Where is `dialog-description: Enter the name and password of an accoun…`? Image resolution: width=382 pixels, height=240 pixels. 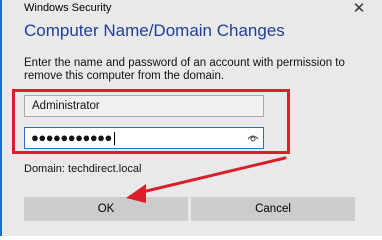
dialog-description: Enter the name and password of an accoun… is located at coordinates (184, 69).